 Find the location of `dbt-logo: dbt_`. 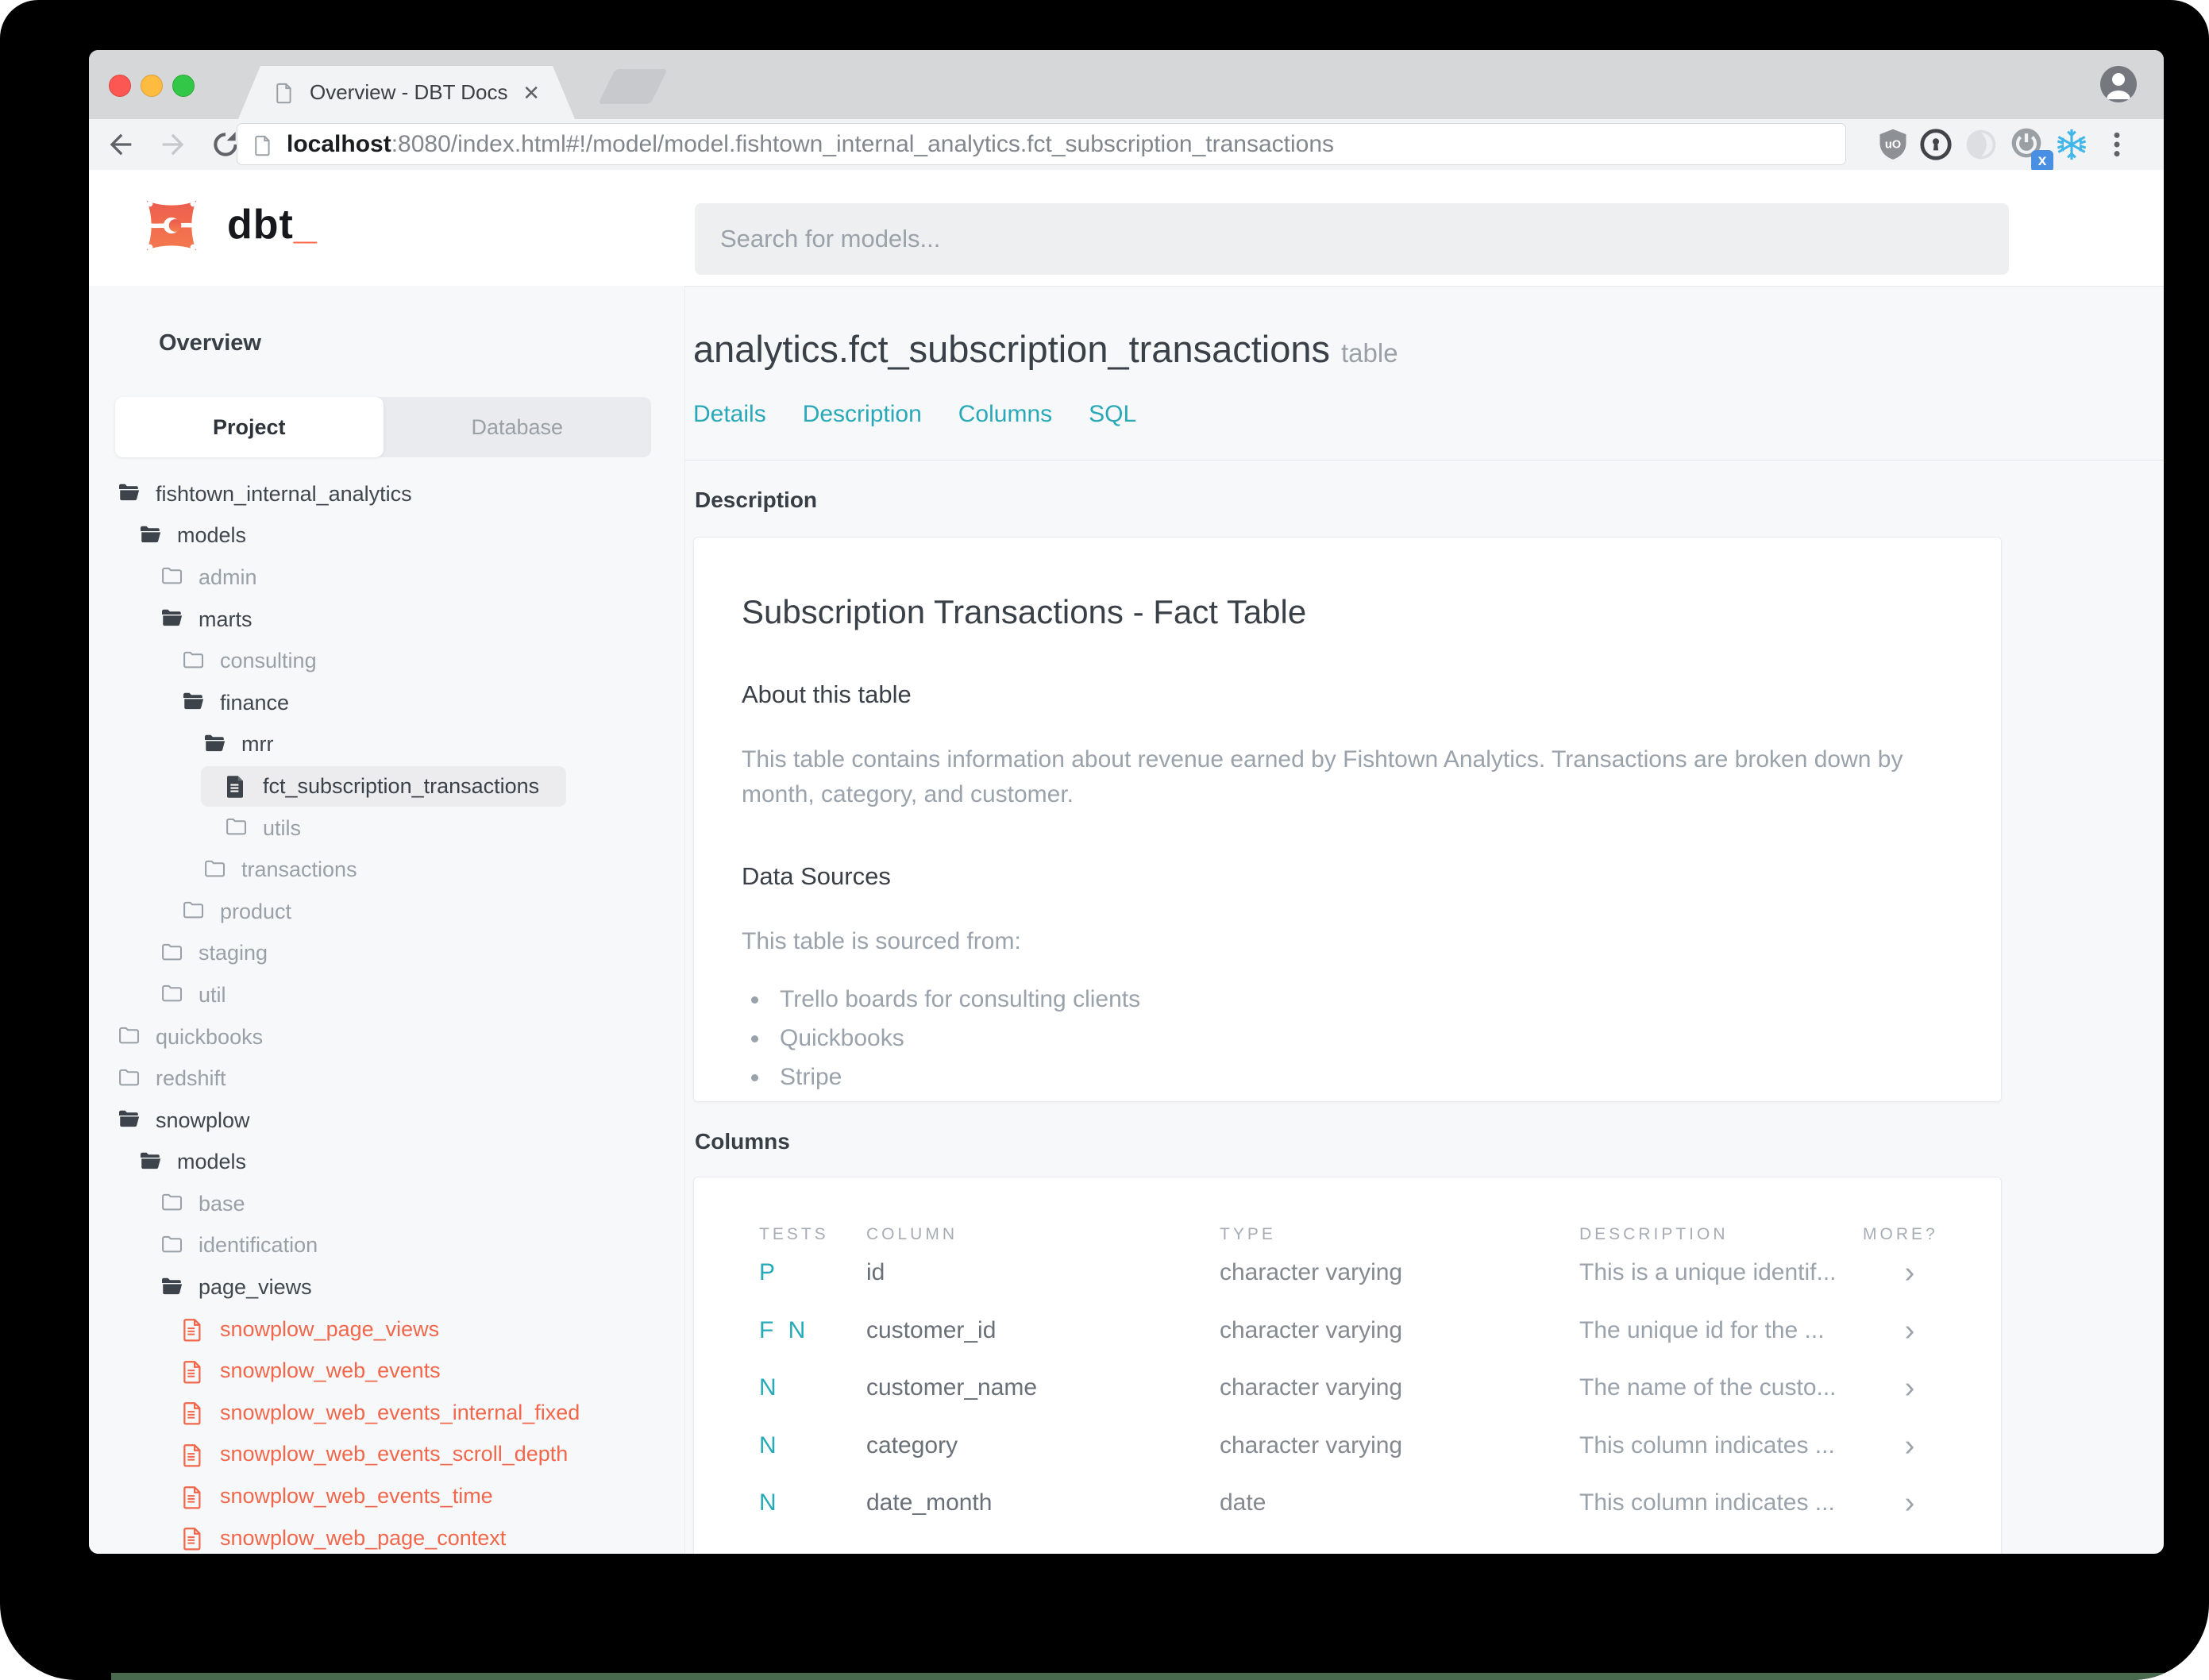

dbt-logo: dbt_ is located at coordinates (225, 226).